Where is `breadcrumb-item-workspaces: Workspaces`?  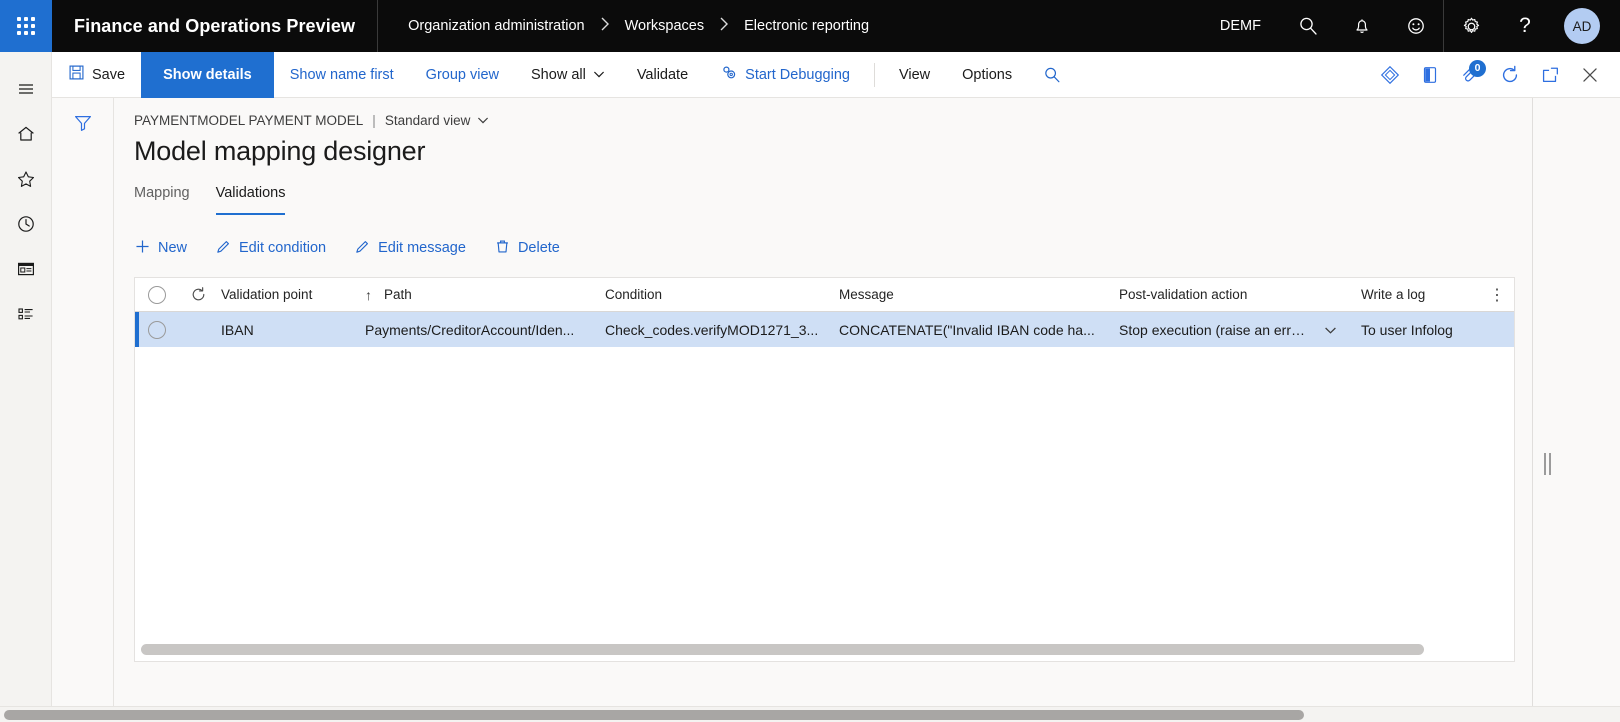 breadcrumb-item-workspaces: Workspaces is located at coordinates (665, 26).